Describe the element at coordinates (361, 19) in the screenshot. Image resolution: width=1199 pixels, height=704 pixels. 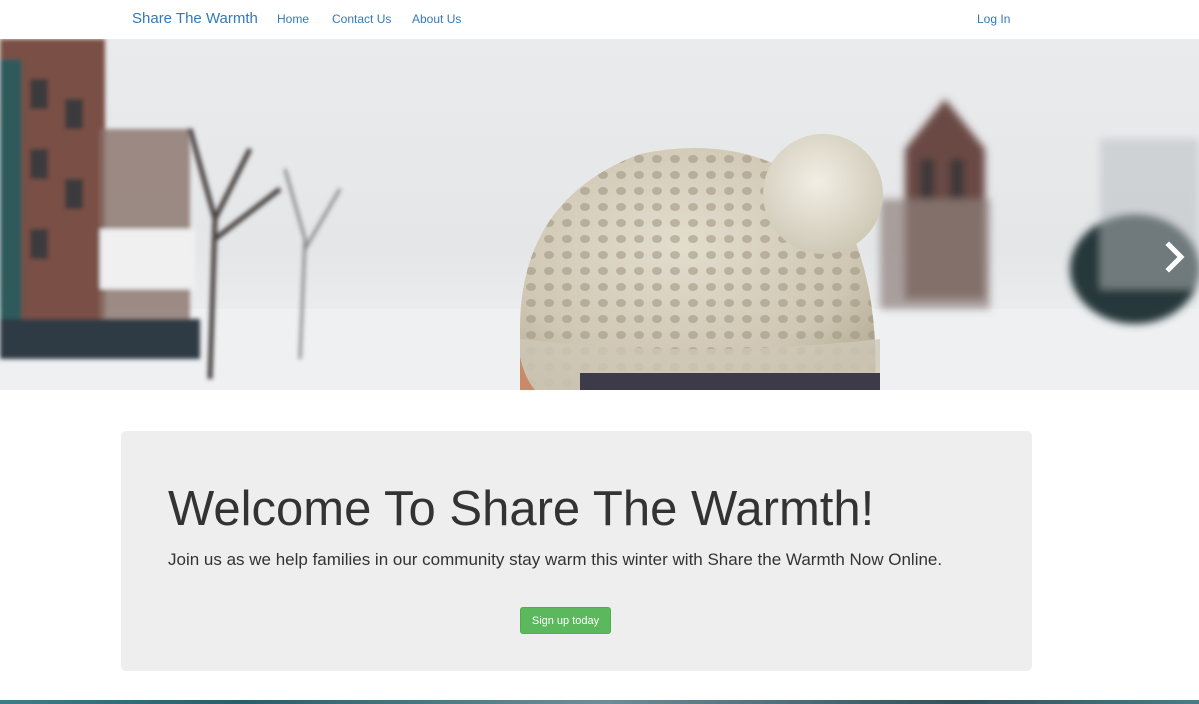
I see `nav-contact-link: Contact Us` at that location.